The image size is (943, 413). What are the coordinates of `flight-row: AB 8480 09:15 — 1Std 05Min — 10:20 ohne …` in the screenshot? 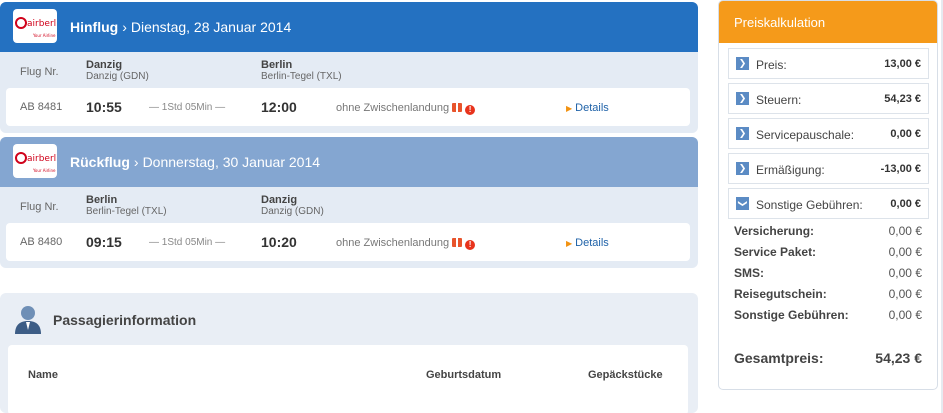 It's located at (348, 242).